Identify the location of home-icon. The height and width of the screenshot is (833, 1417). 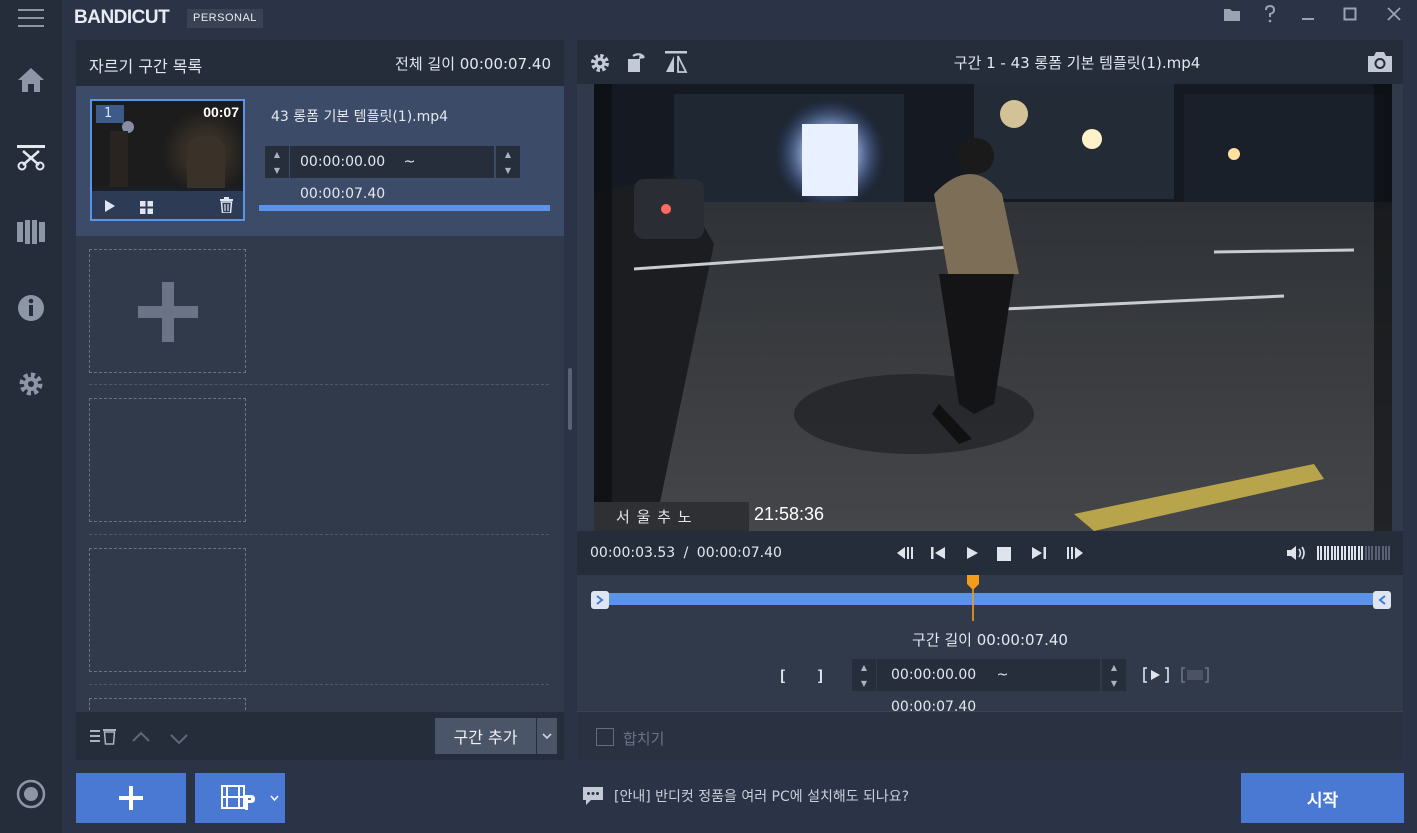
(31, 80).